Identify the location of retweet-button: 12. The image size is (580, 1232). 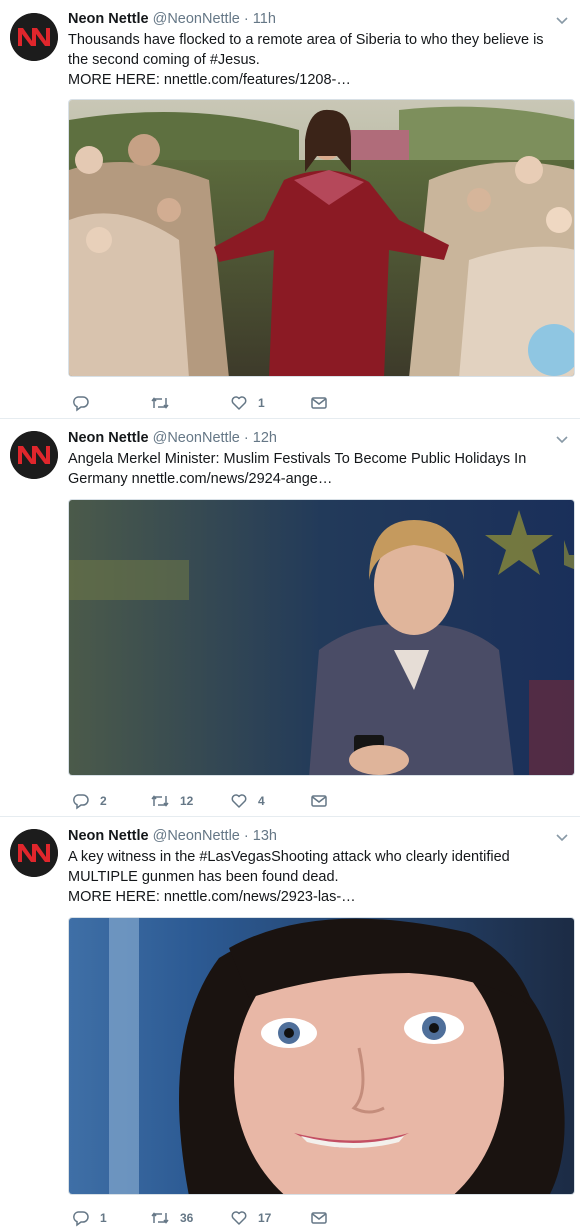
(171, 801).